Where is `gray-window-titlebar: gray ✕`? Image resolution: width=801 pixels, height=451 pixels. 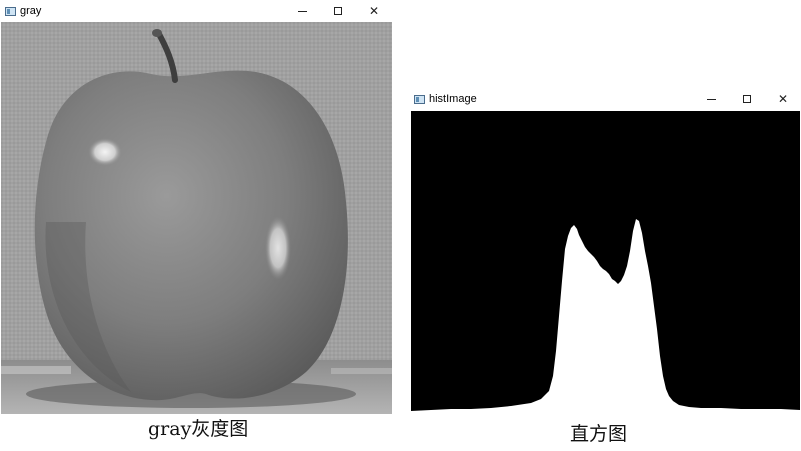 gray-window-titlebar: gray ✕ is located at coordinates (196, 11).